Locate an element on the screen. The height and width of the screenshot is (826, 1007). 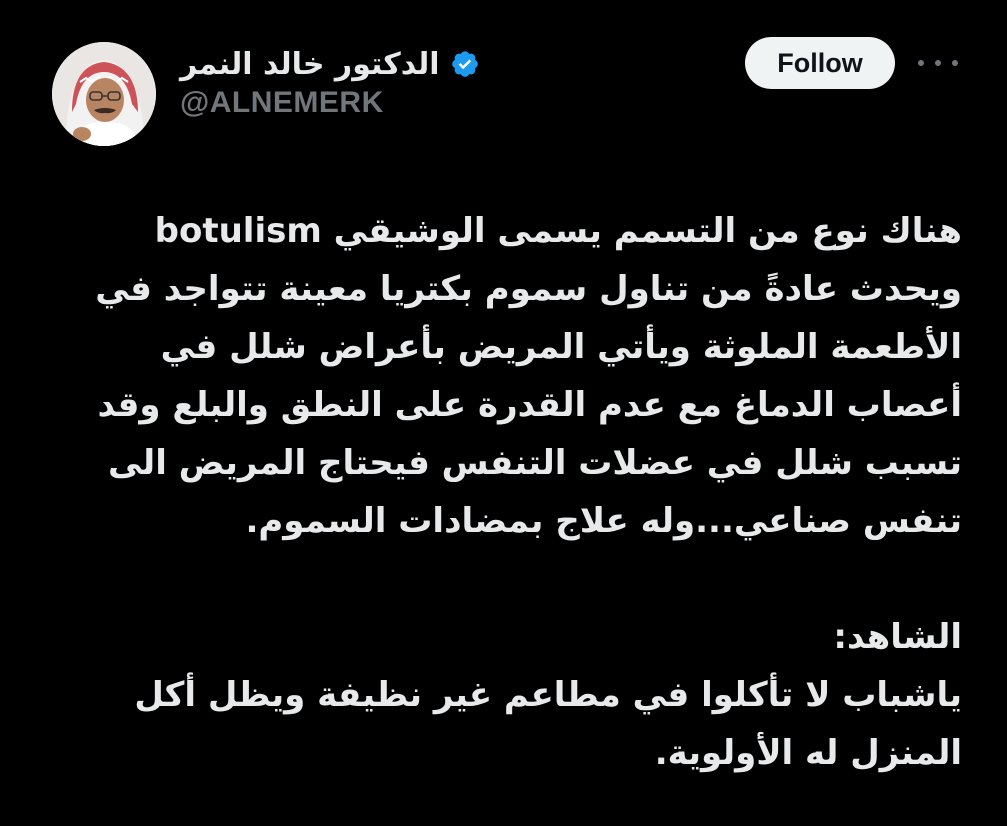
tweet-line: الشاهد: is located at coordinates (897, 637).